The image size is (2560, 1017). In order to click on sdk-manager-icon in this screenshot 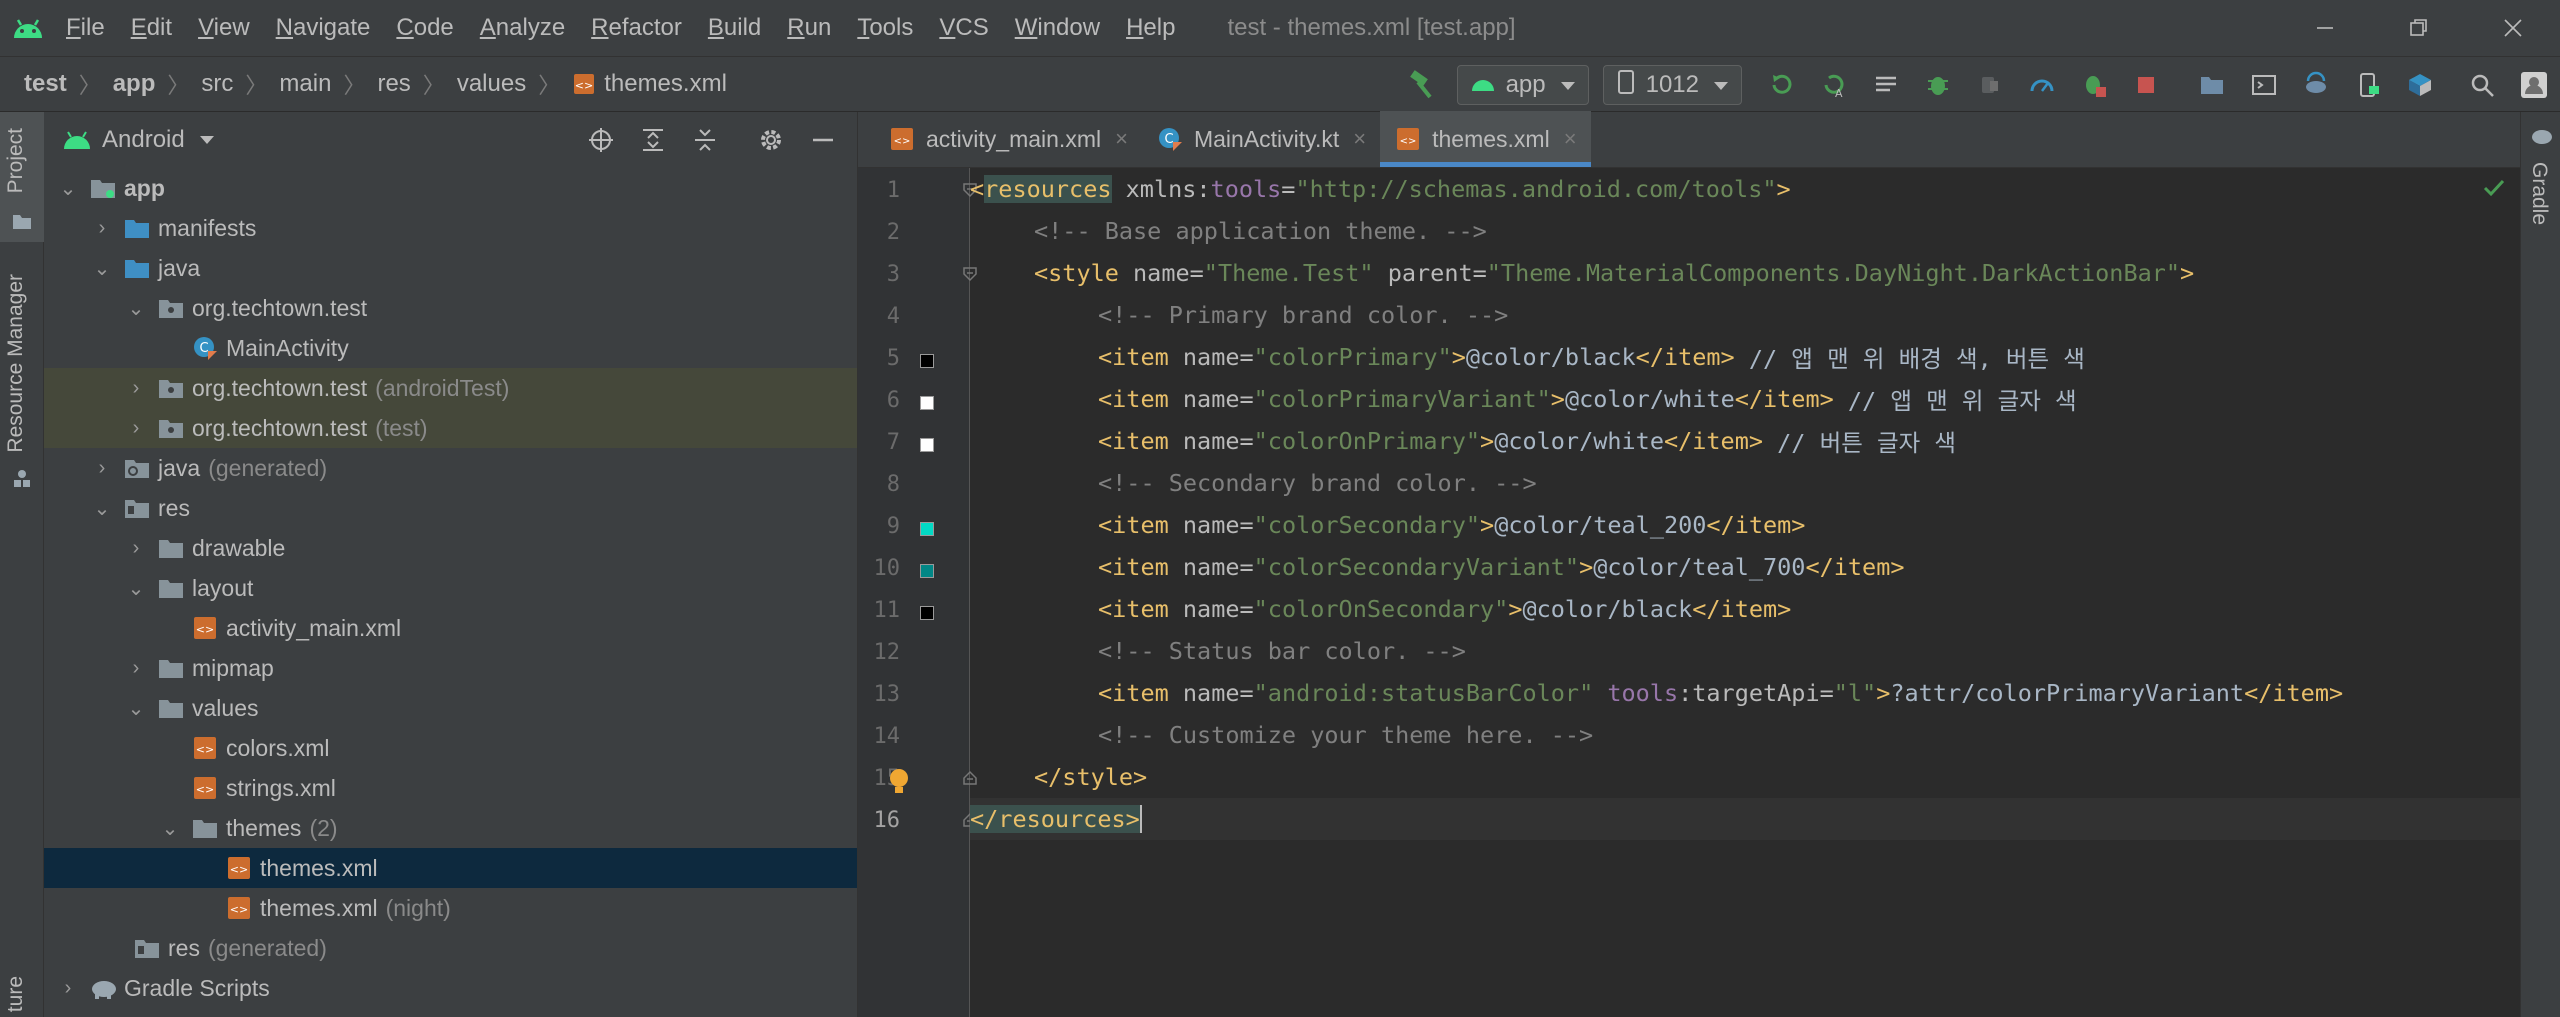, I will do `click(2420, 85)`.